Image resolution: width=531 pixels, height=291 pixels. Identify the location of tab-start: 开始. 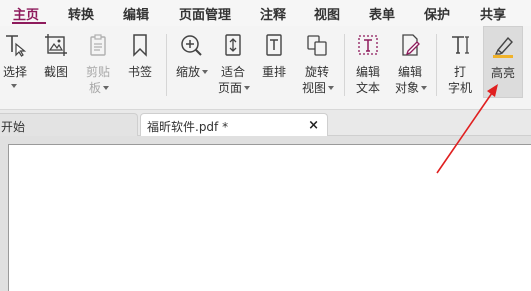
(69, 124).